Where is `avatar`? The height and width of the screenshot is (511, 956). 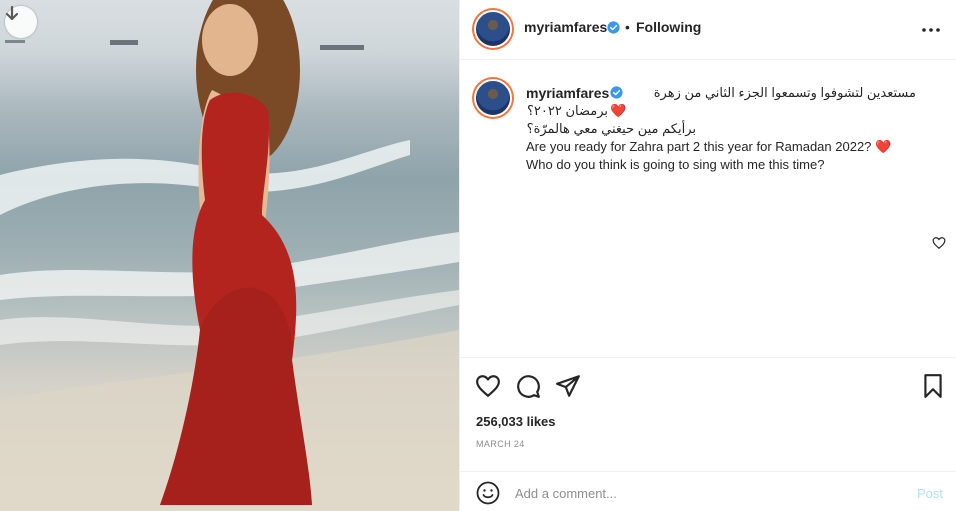 avatar is located at coordinates (493, 29).